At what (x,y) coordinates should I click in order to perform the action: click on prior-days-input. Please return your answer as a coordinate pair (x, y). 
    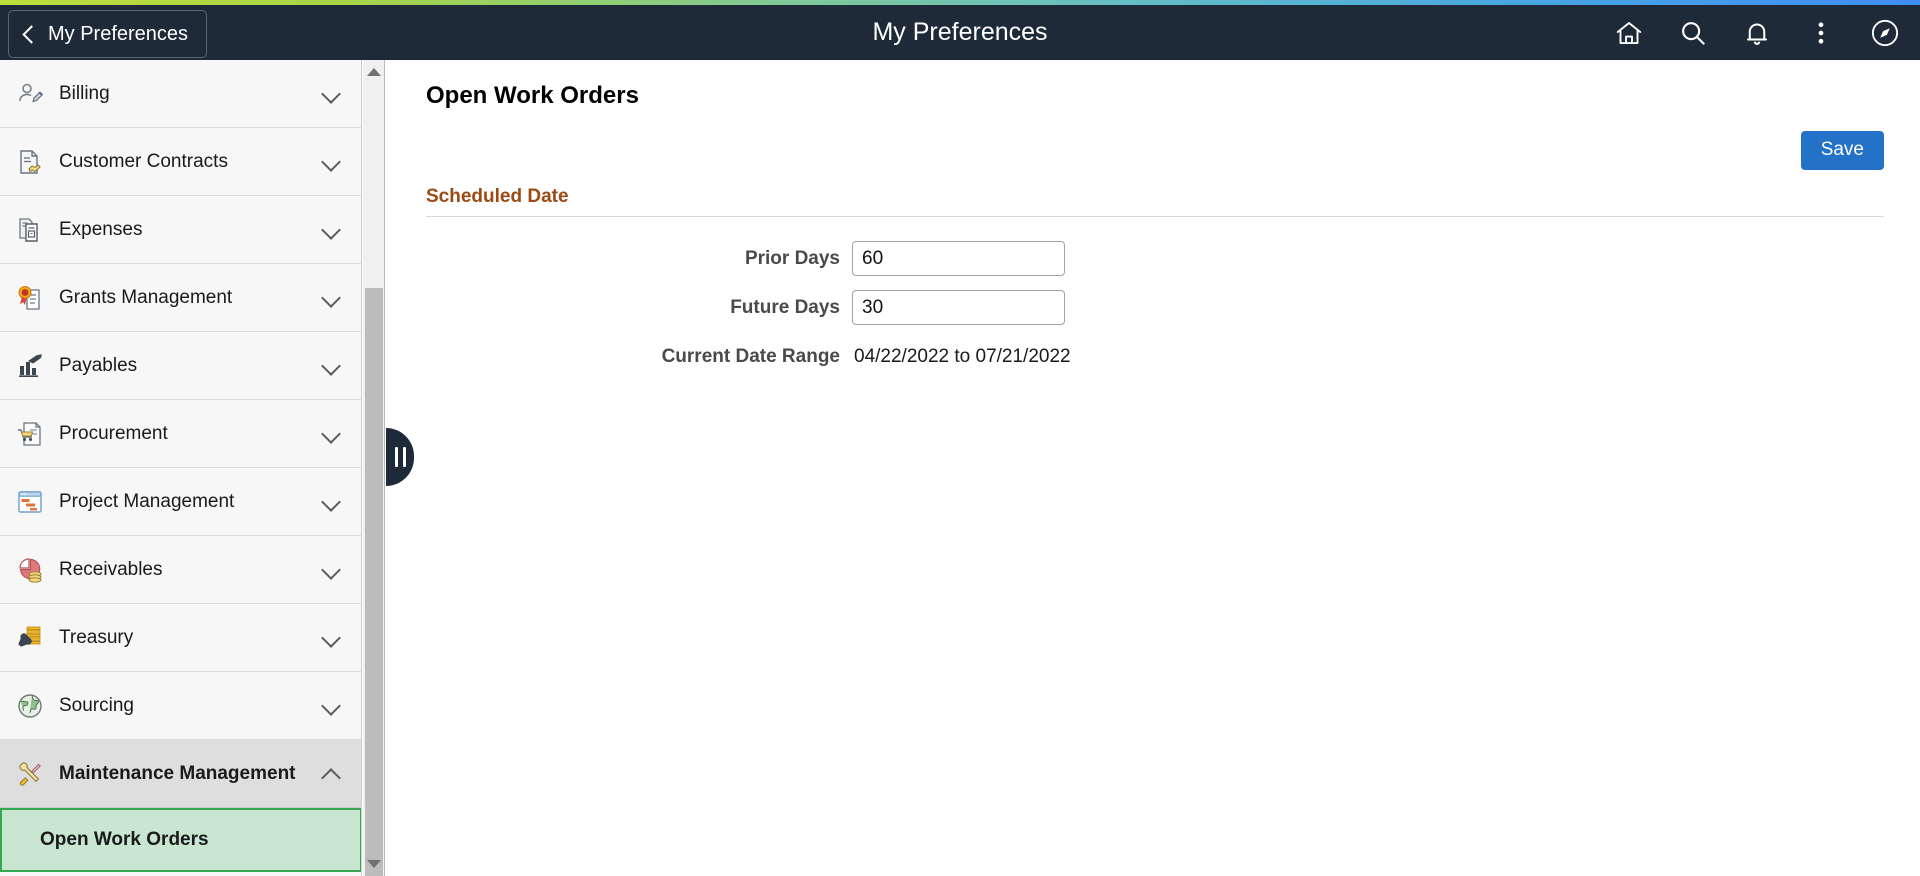
    Looking at the image, I should click on (958, 258).